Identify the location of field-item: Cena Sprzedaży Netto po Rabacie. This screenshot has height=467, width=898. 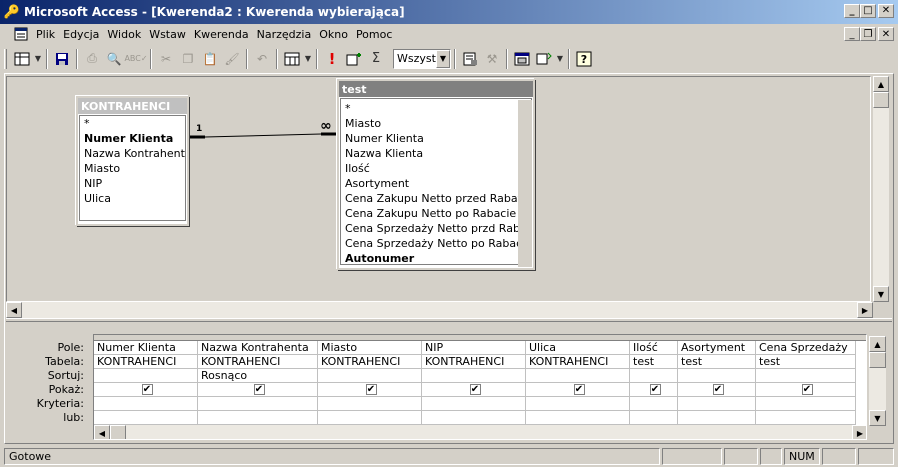
(436, 243).